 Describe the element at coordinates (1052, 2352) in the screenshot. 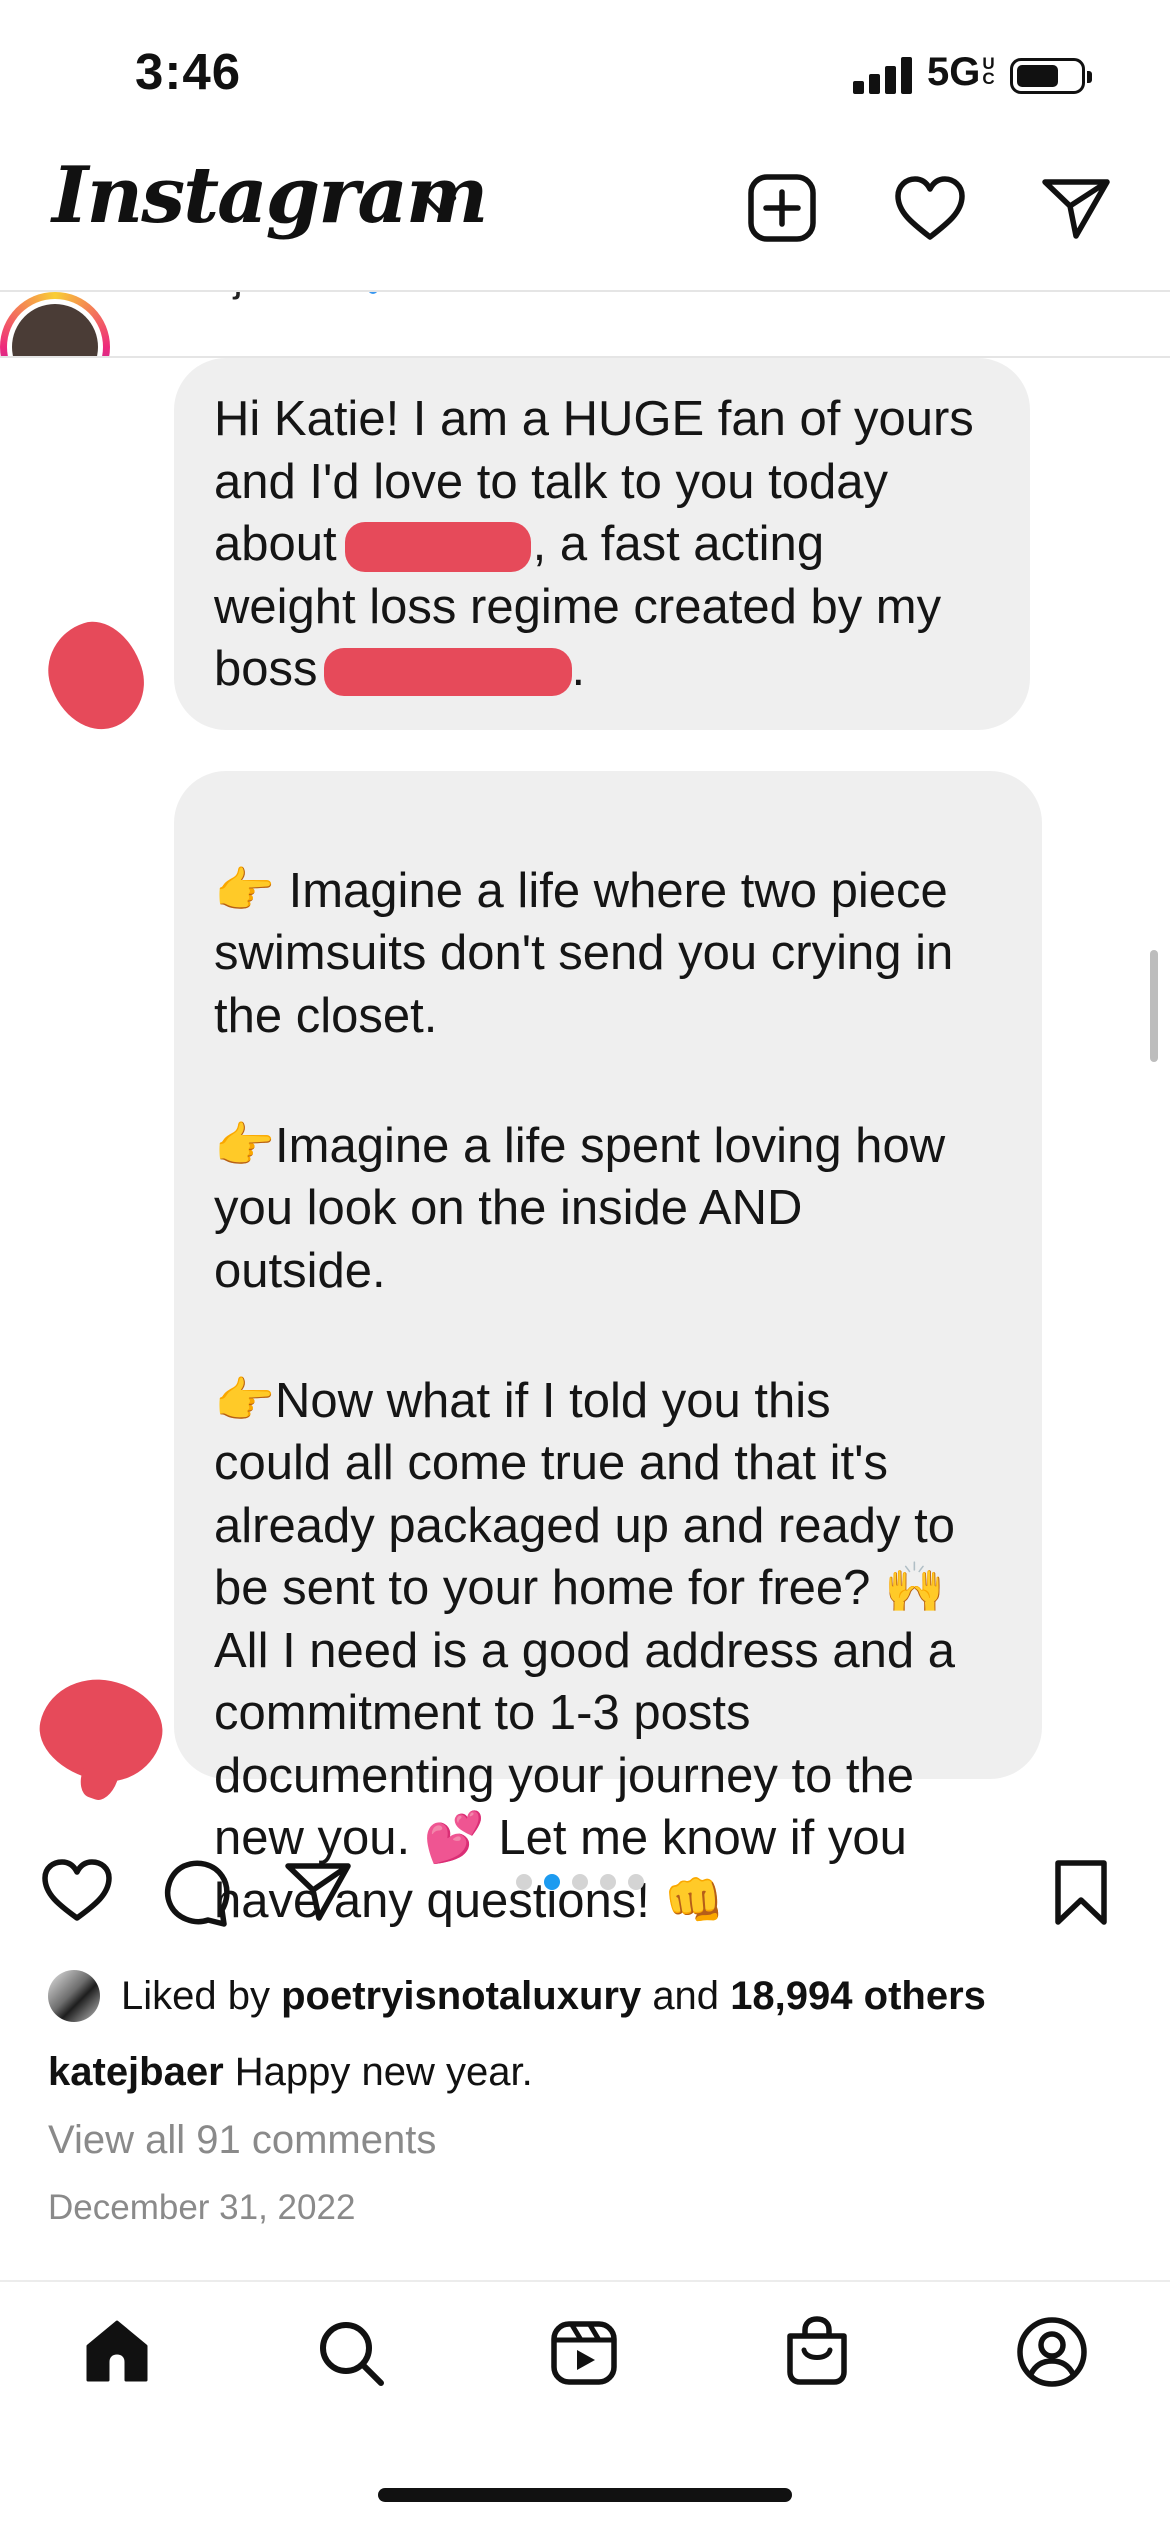

I see `profile-icon` at that location.